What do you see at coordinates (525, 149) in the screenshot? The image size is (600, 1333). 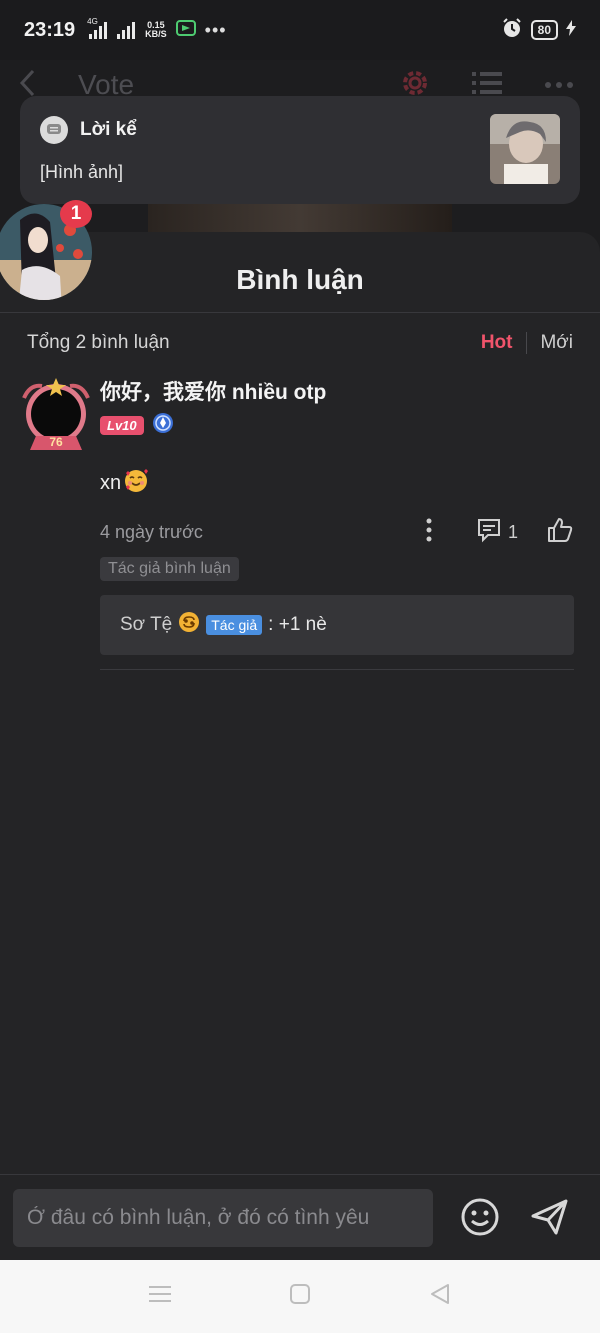 I see `notification-thumbnail` at bounding box center [525, 149].